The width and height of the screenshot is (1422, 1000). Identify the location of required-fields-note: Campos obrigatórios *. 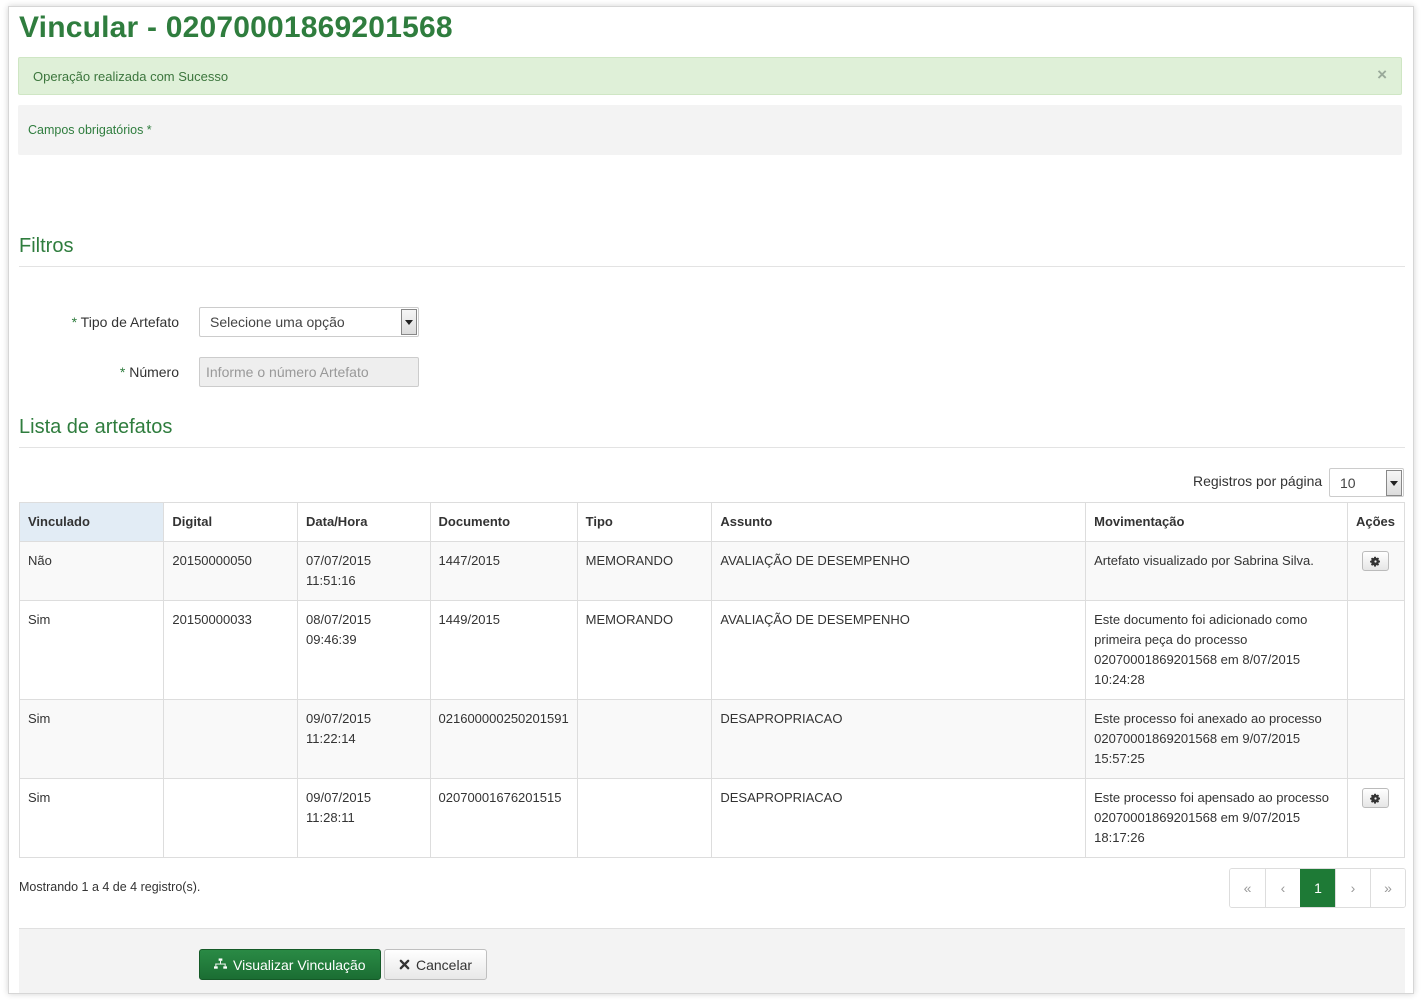
(710, 130).